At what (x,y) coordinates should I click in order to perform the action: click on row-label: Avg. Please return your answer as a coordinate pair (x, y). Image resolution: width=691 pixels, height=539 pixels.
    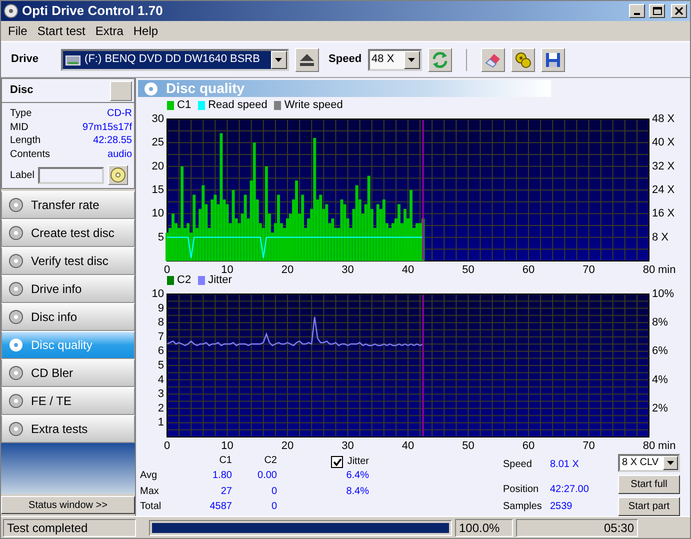
    Looking at the image, I should click on (149, 476).